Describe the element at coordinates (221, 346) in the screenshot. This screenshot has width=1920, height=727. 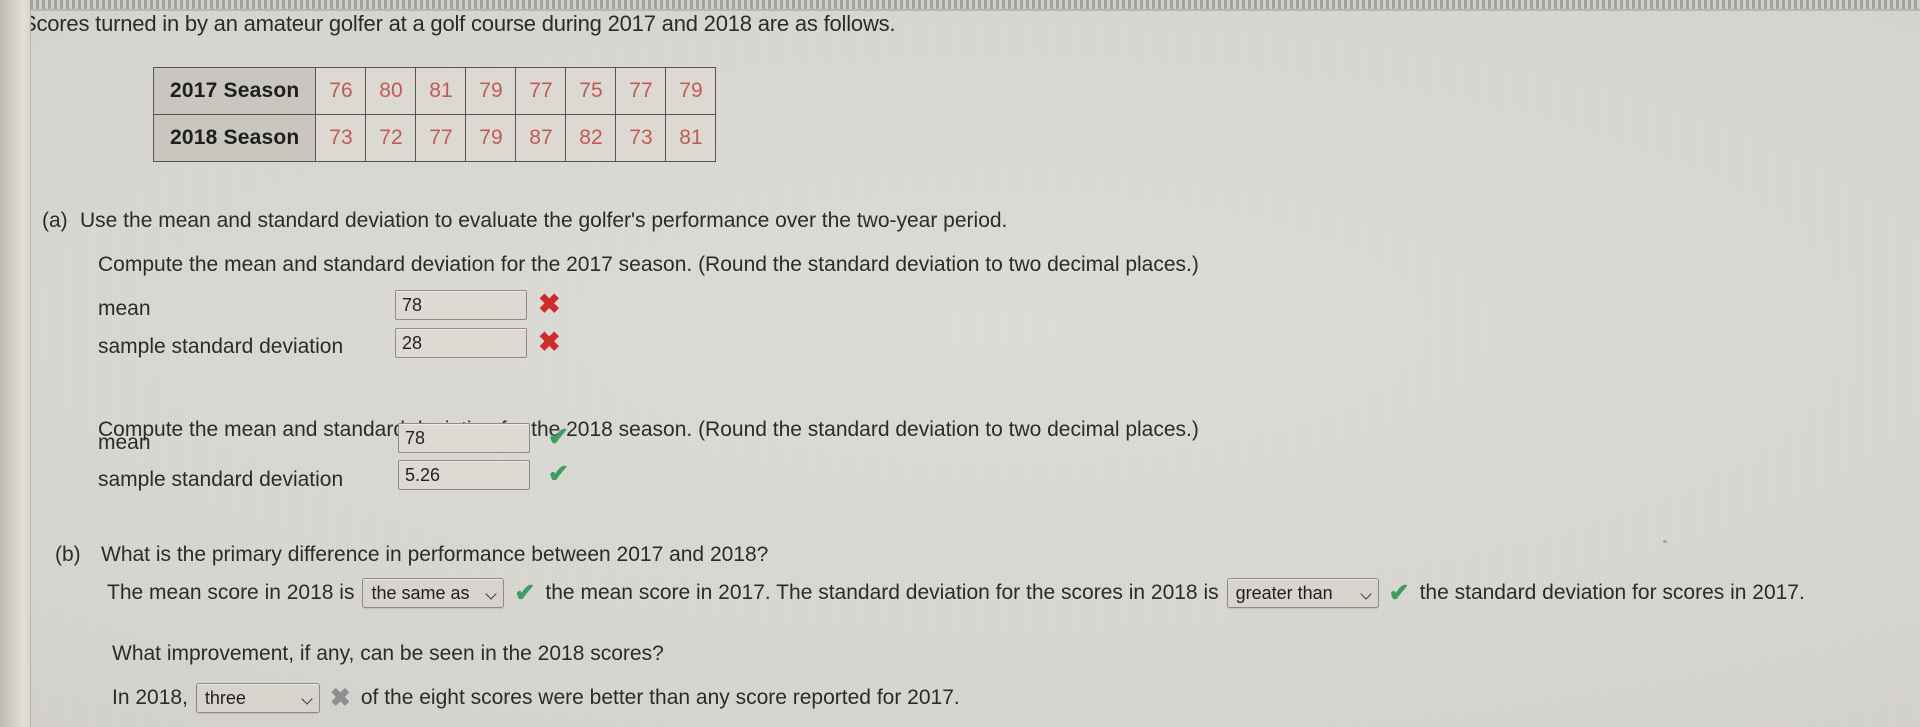
I see `label-sd-2017: sample standard deviation` at that location.